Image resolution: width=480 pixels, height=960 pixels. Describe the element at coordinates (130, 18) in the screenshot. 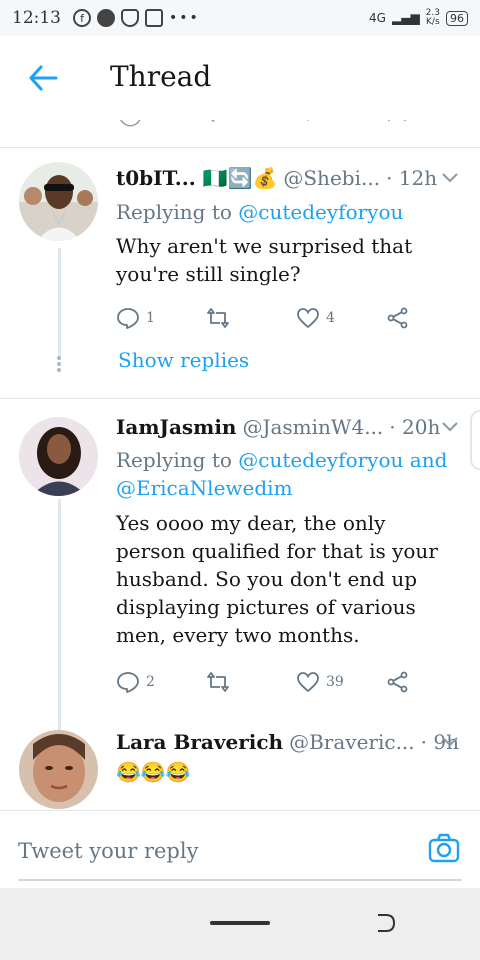

I see `shield-icon` at that location.